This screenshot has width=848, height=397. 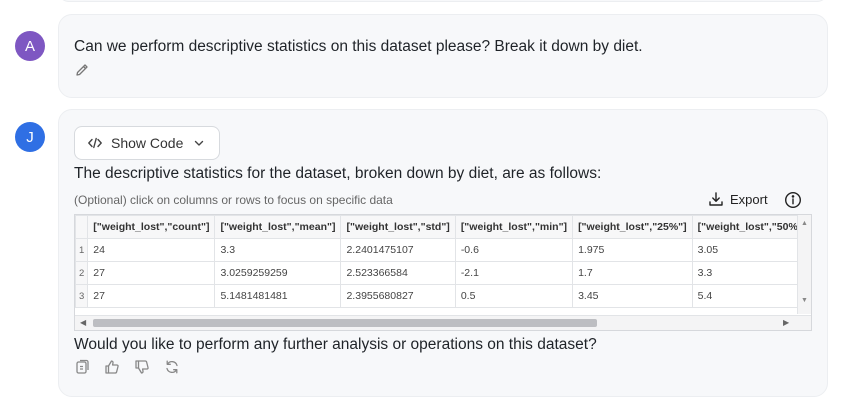 I want to click on show-code-label: Show Code, so click(x=147, y=143).